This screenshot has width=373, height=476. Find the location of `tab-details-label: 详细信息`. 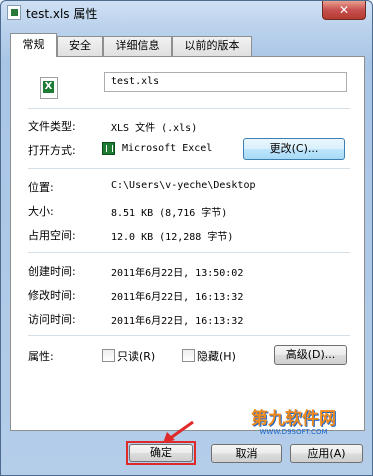

tab-details-label: 详细信息 is located at coordinates (137, 45).